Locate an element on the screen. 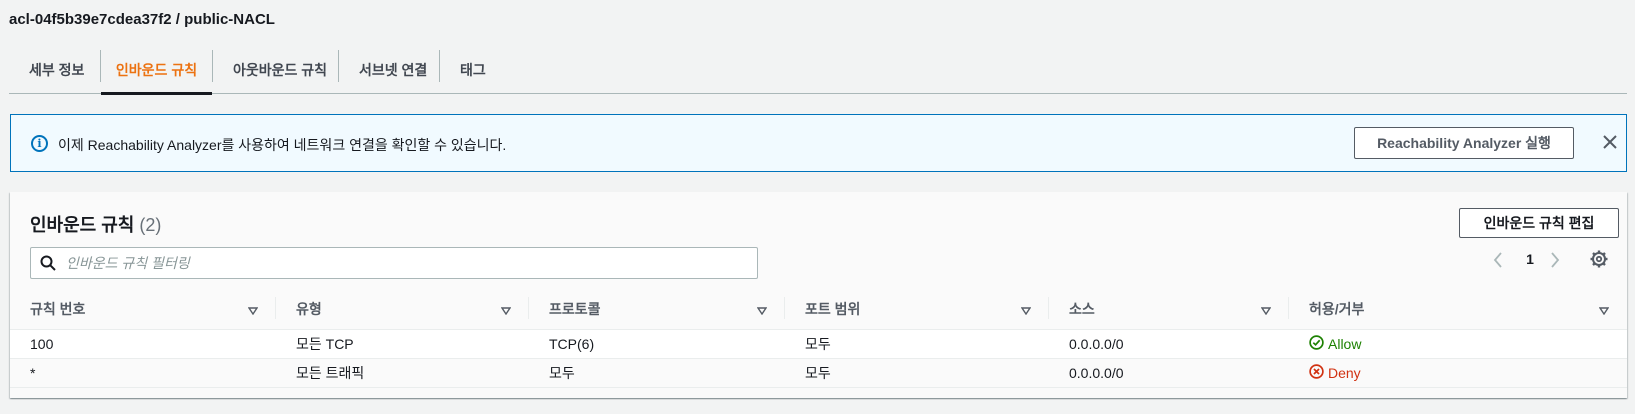  tab-label: 태그 is located at coordinates (473, 69).